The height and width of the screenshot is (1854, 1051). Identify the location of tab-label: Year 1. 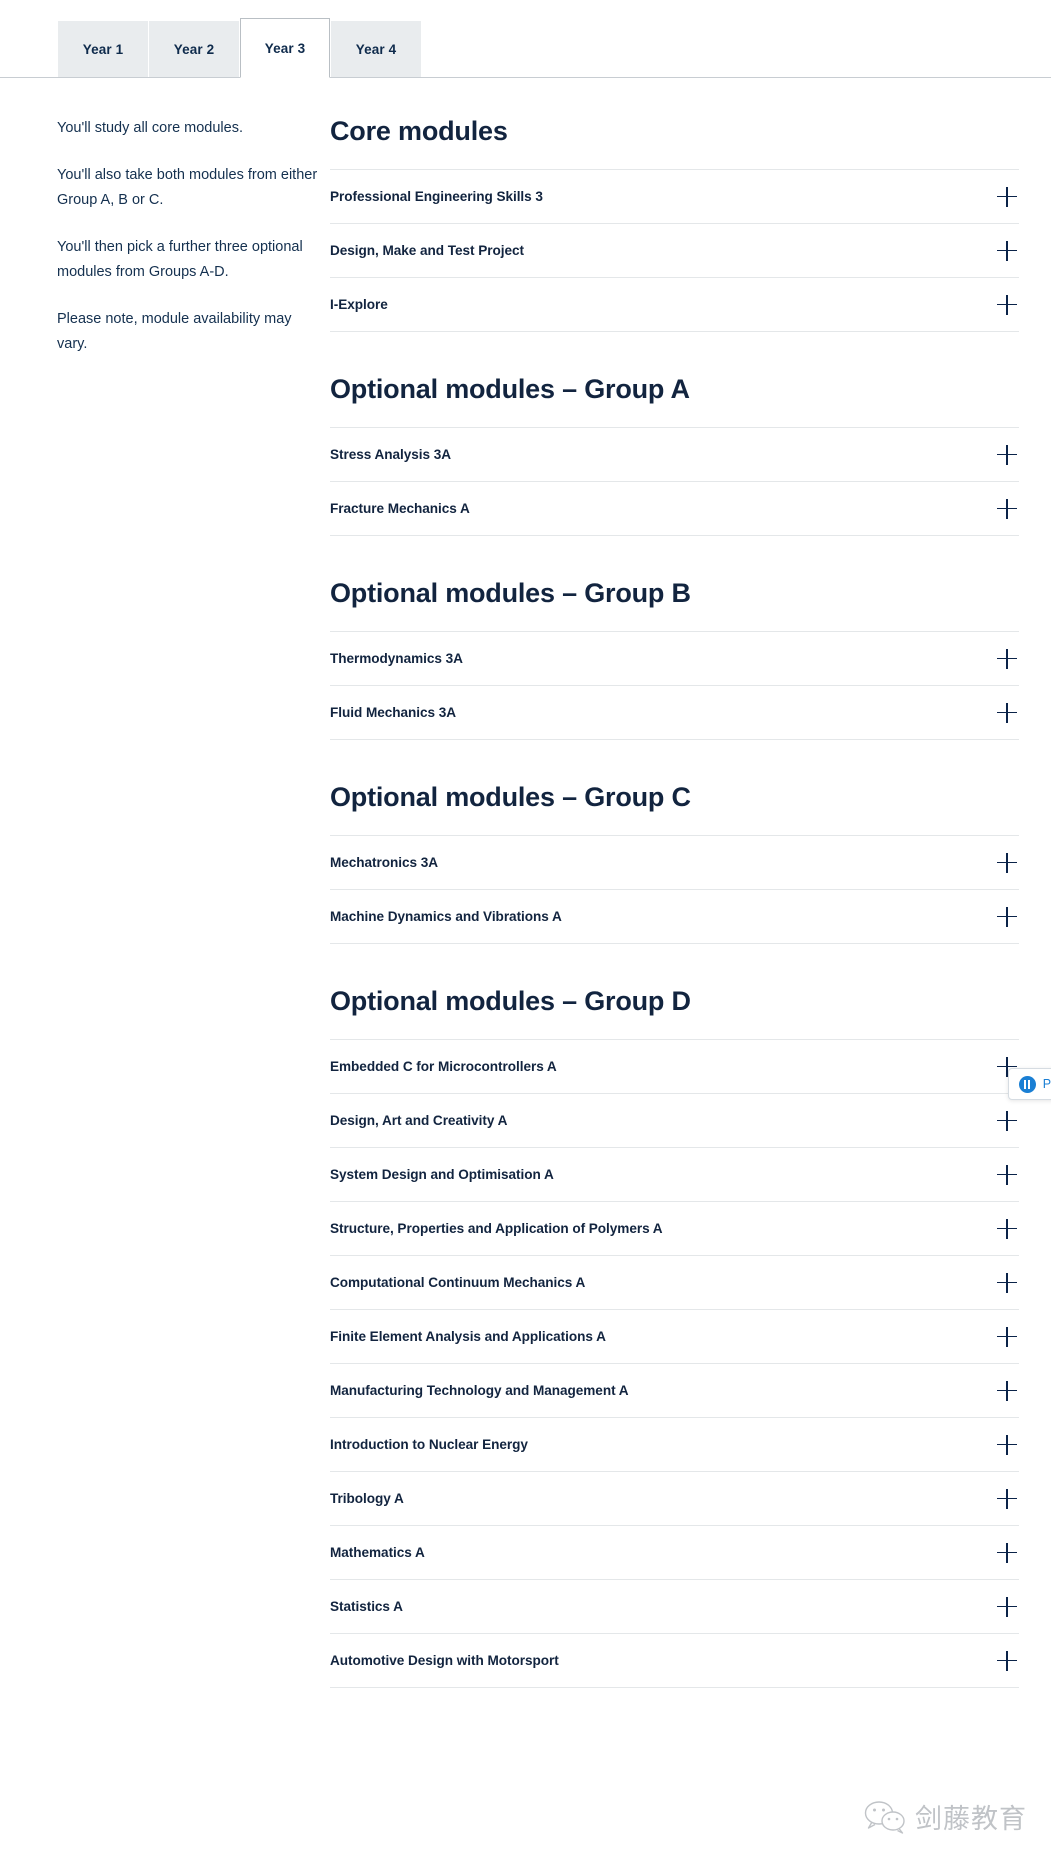
(103, 49).